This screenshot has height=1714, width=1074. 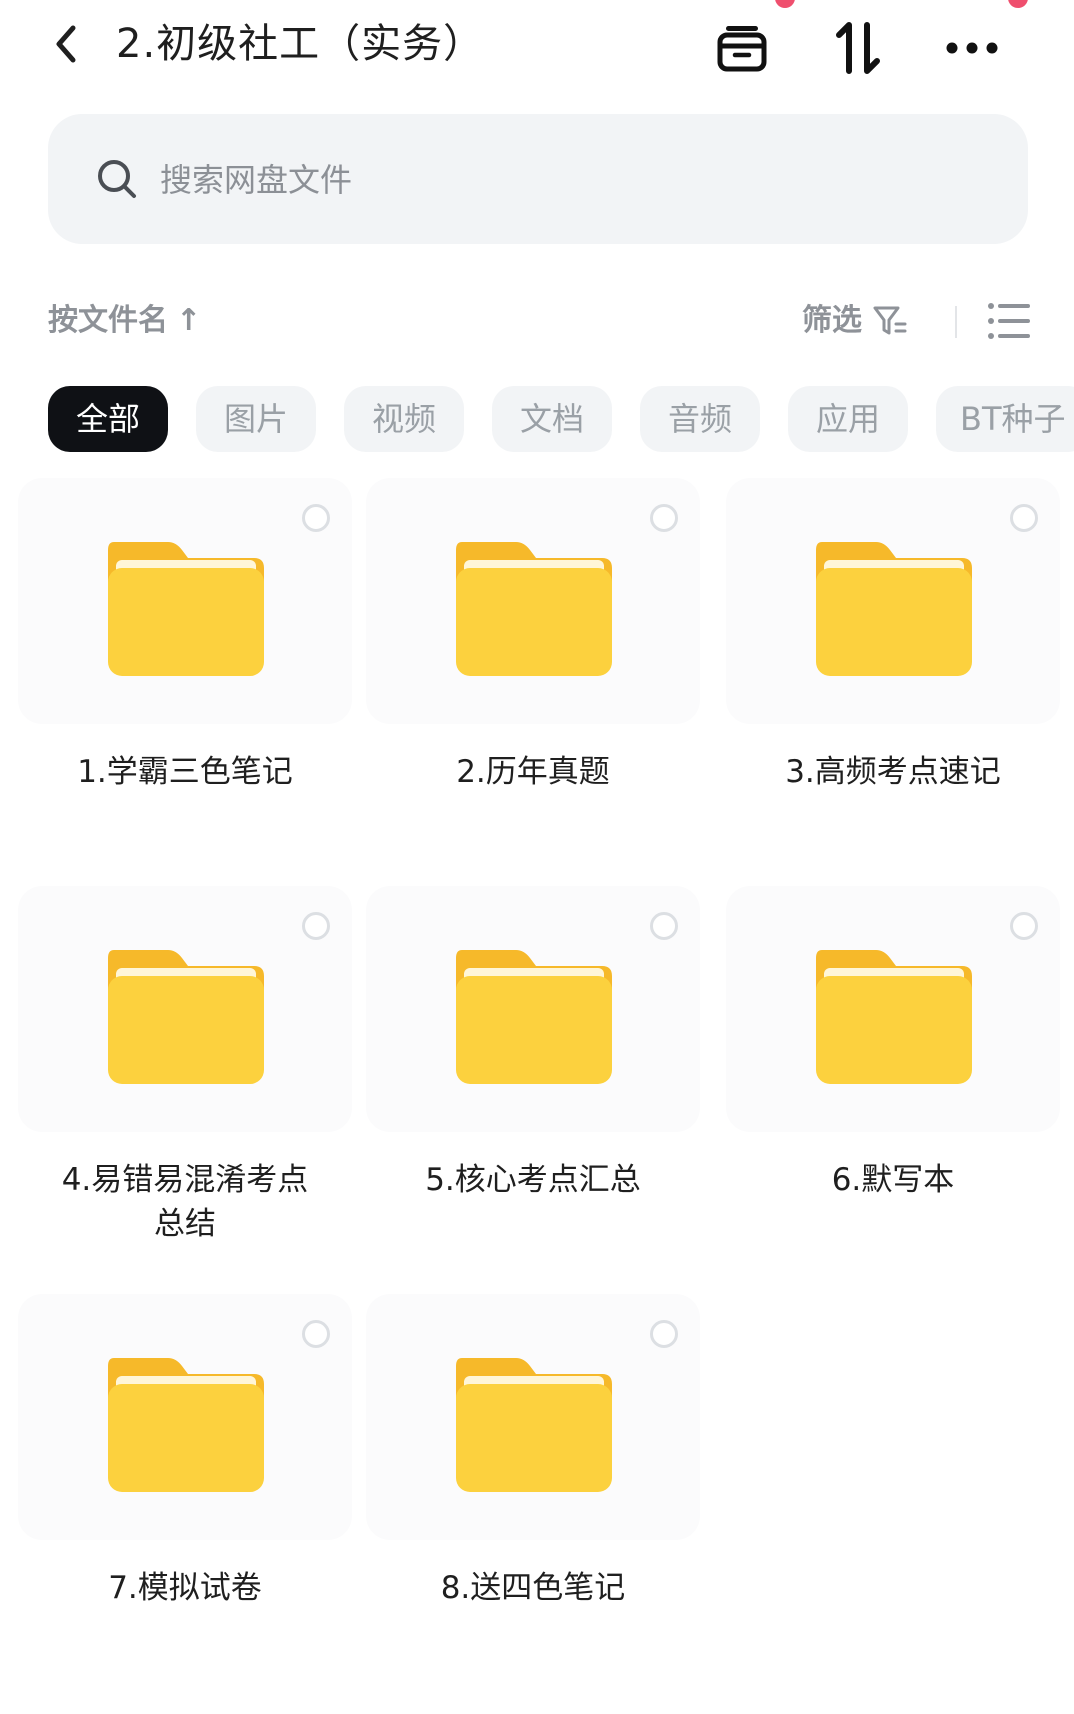 I want to click on folder-item: 4.易错易混淆考点总结, so click(x=185, y=1066).